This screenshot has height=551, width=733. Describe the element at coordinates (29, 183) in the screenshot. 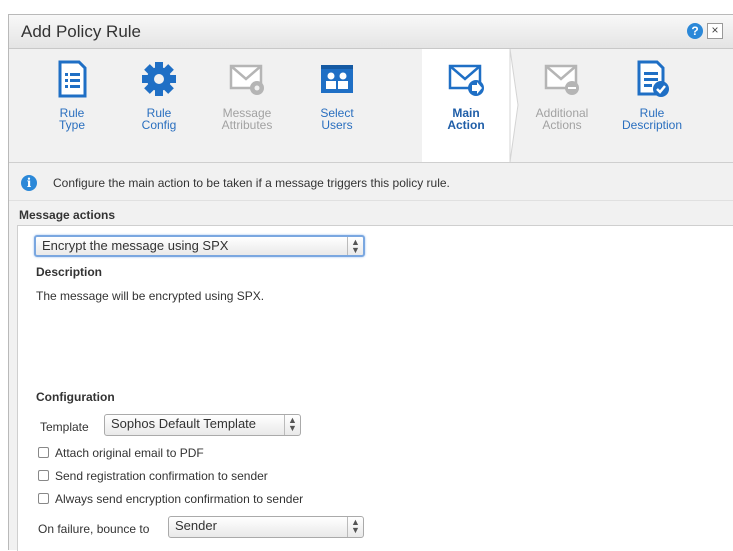

I see `info-icon: i` at that location.